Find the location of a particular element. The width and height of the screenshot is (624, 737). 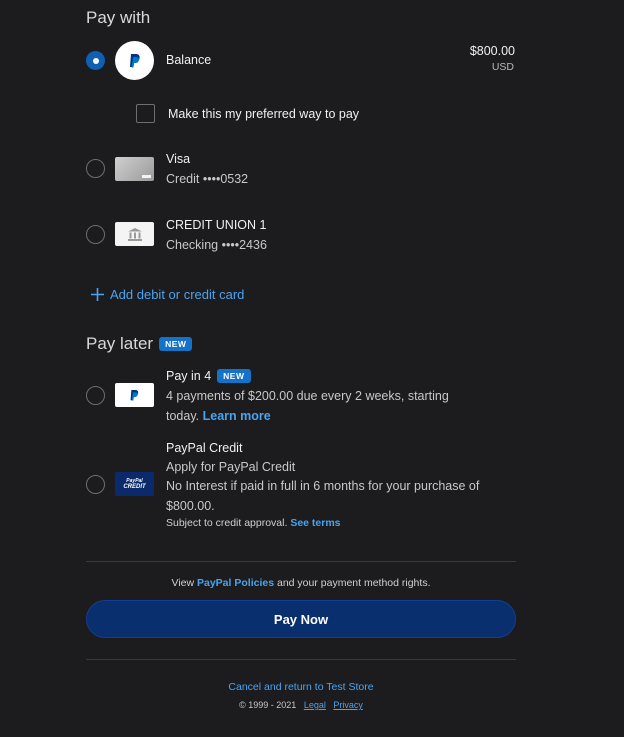

pay-with-title: Pay with is located at coordinates (118, 17).